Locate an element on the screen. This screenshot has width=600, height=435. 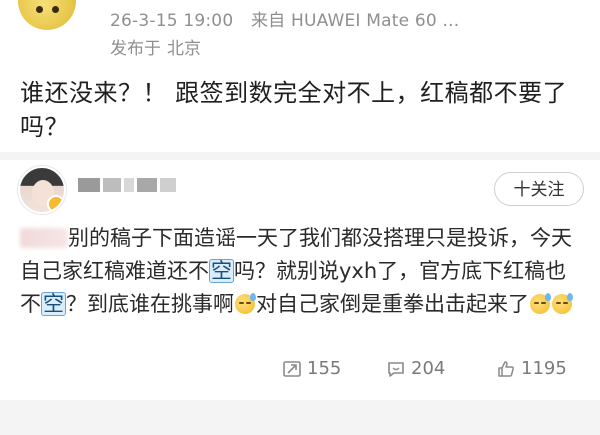
avatar-eye-right is located at coordinates (55, 9).